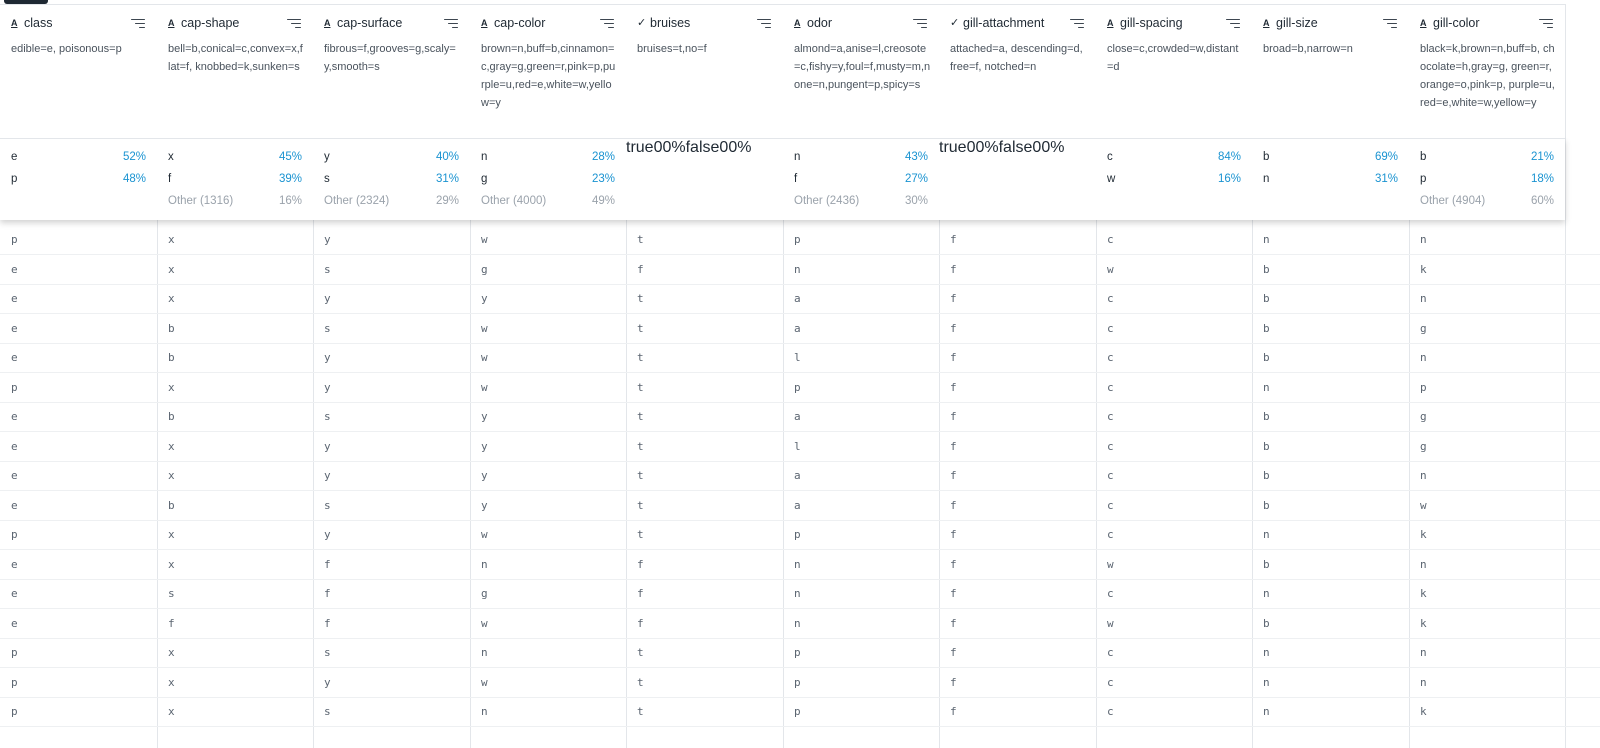 The width and height of the screenshot is (1600, 748). Describe the element at coordinates (1487, 446) in the screenshot. I see `table-cell: g` at that location.